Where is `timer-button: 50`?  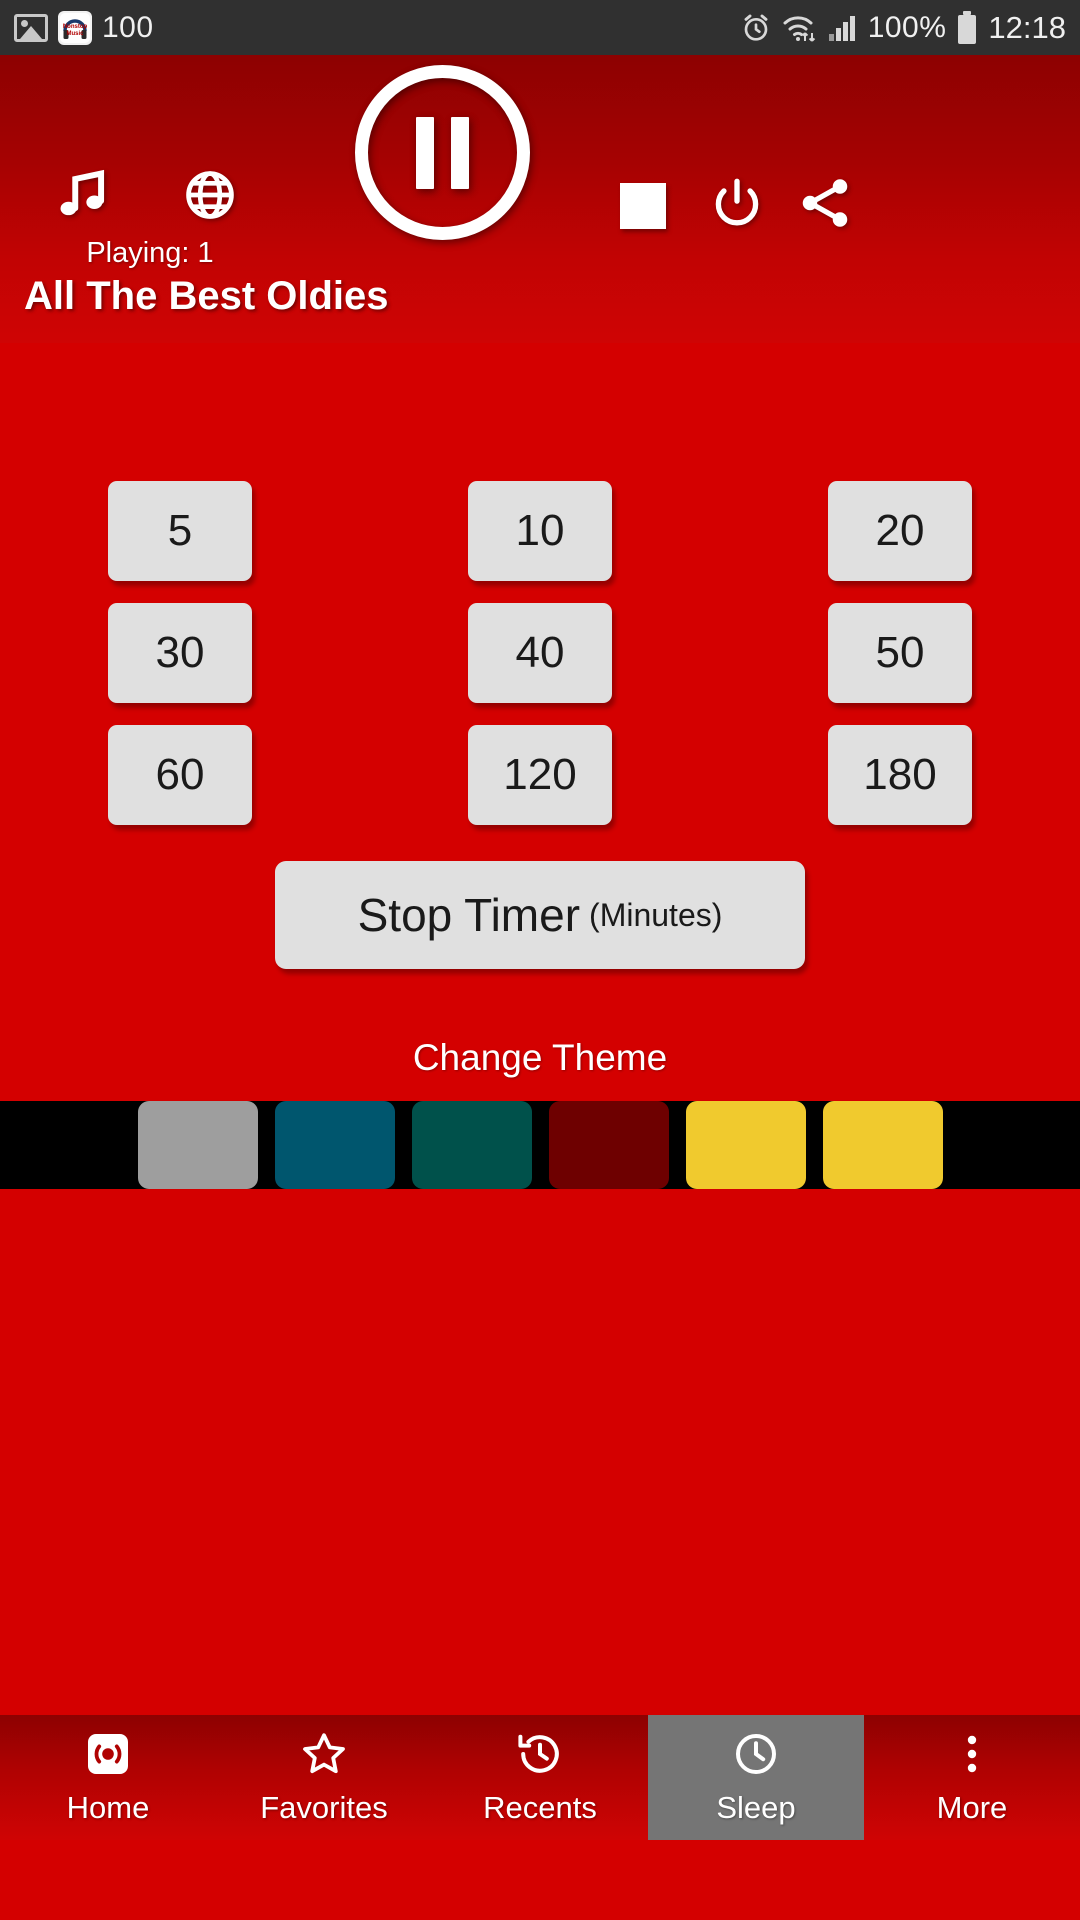
timer-button: 50 is located at coordinates (900, 653).